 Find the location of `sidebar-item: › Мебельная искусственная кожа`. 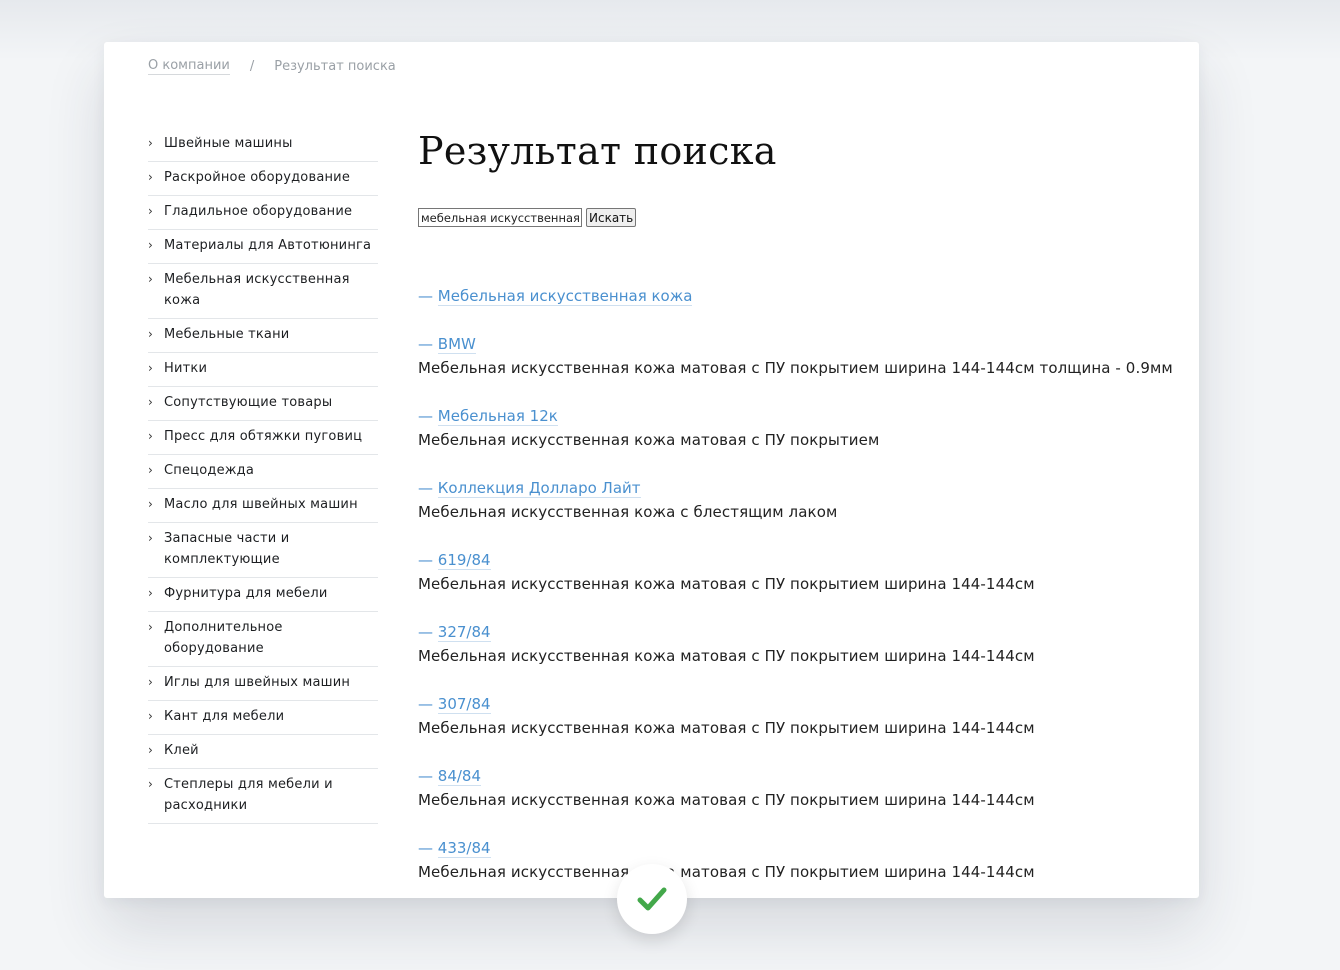

sidebar-item: › Мебельная искусственная кожа is located at coordinates (263, 291).